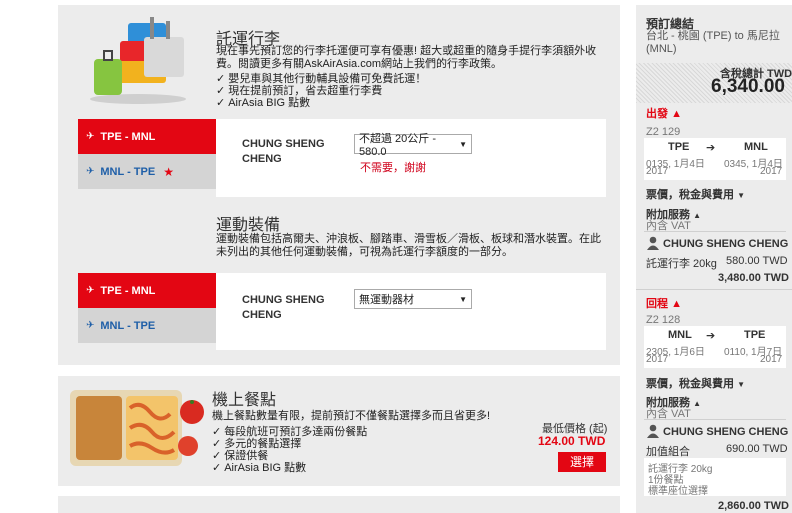 The width and height of the screenshot is (792, 513). I want to click on outbound-dep-year: 2017, so click(657, 171).